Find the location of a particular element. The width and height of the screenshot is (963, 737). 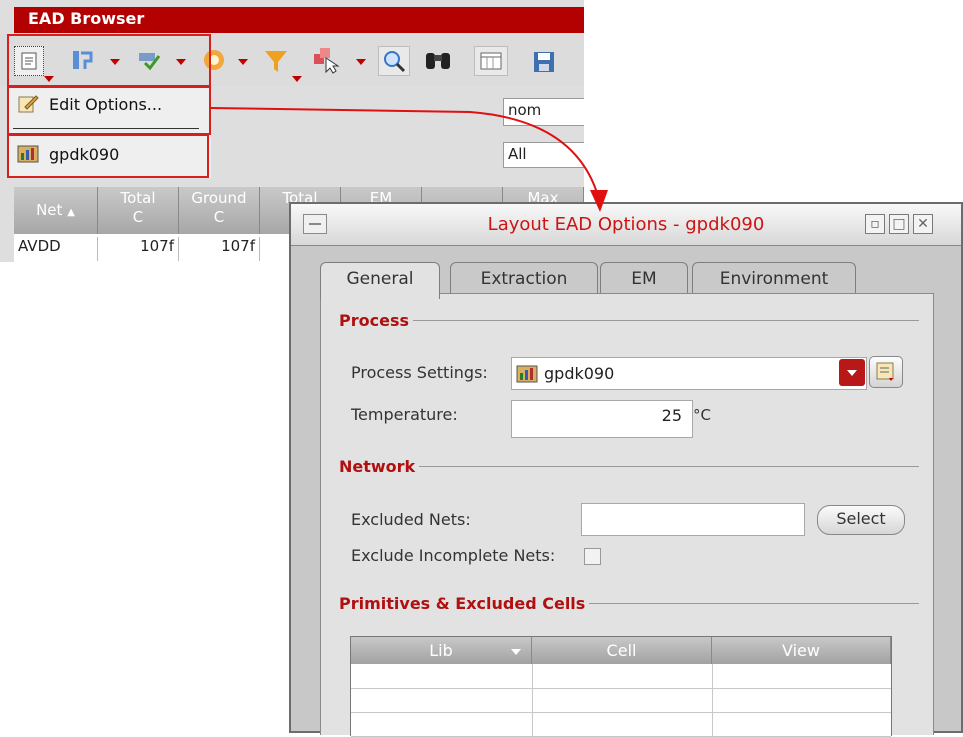

exclude-incomplete-checkbox is located at coordinates (592, 556).